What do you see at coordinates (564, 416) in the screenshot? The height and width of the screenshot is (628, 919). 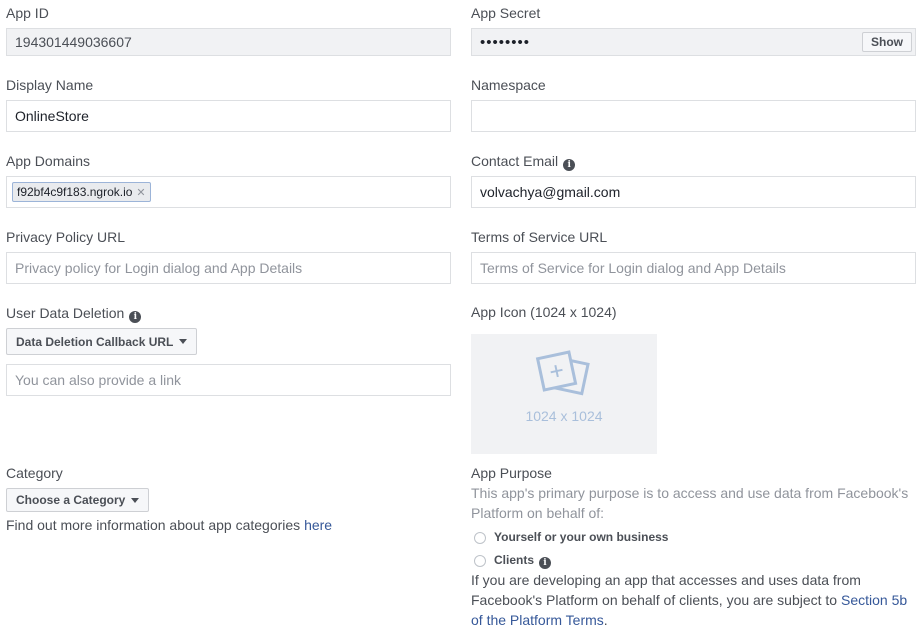 I see `app-icon-size-text: 1024 x 1024` at bounding box center [564, 416].